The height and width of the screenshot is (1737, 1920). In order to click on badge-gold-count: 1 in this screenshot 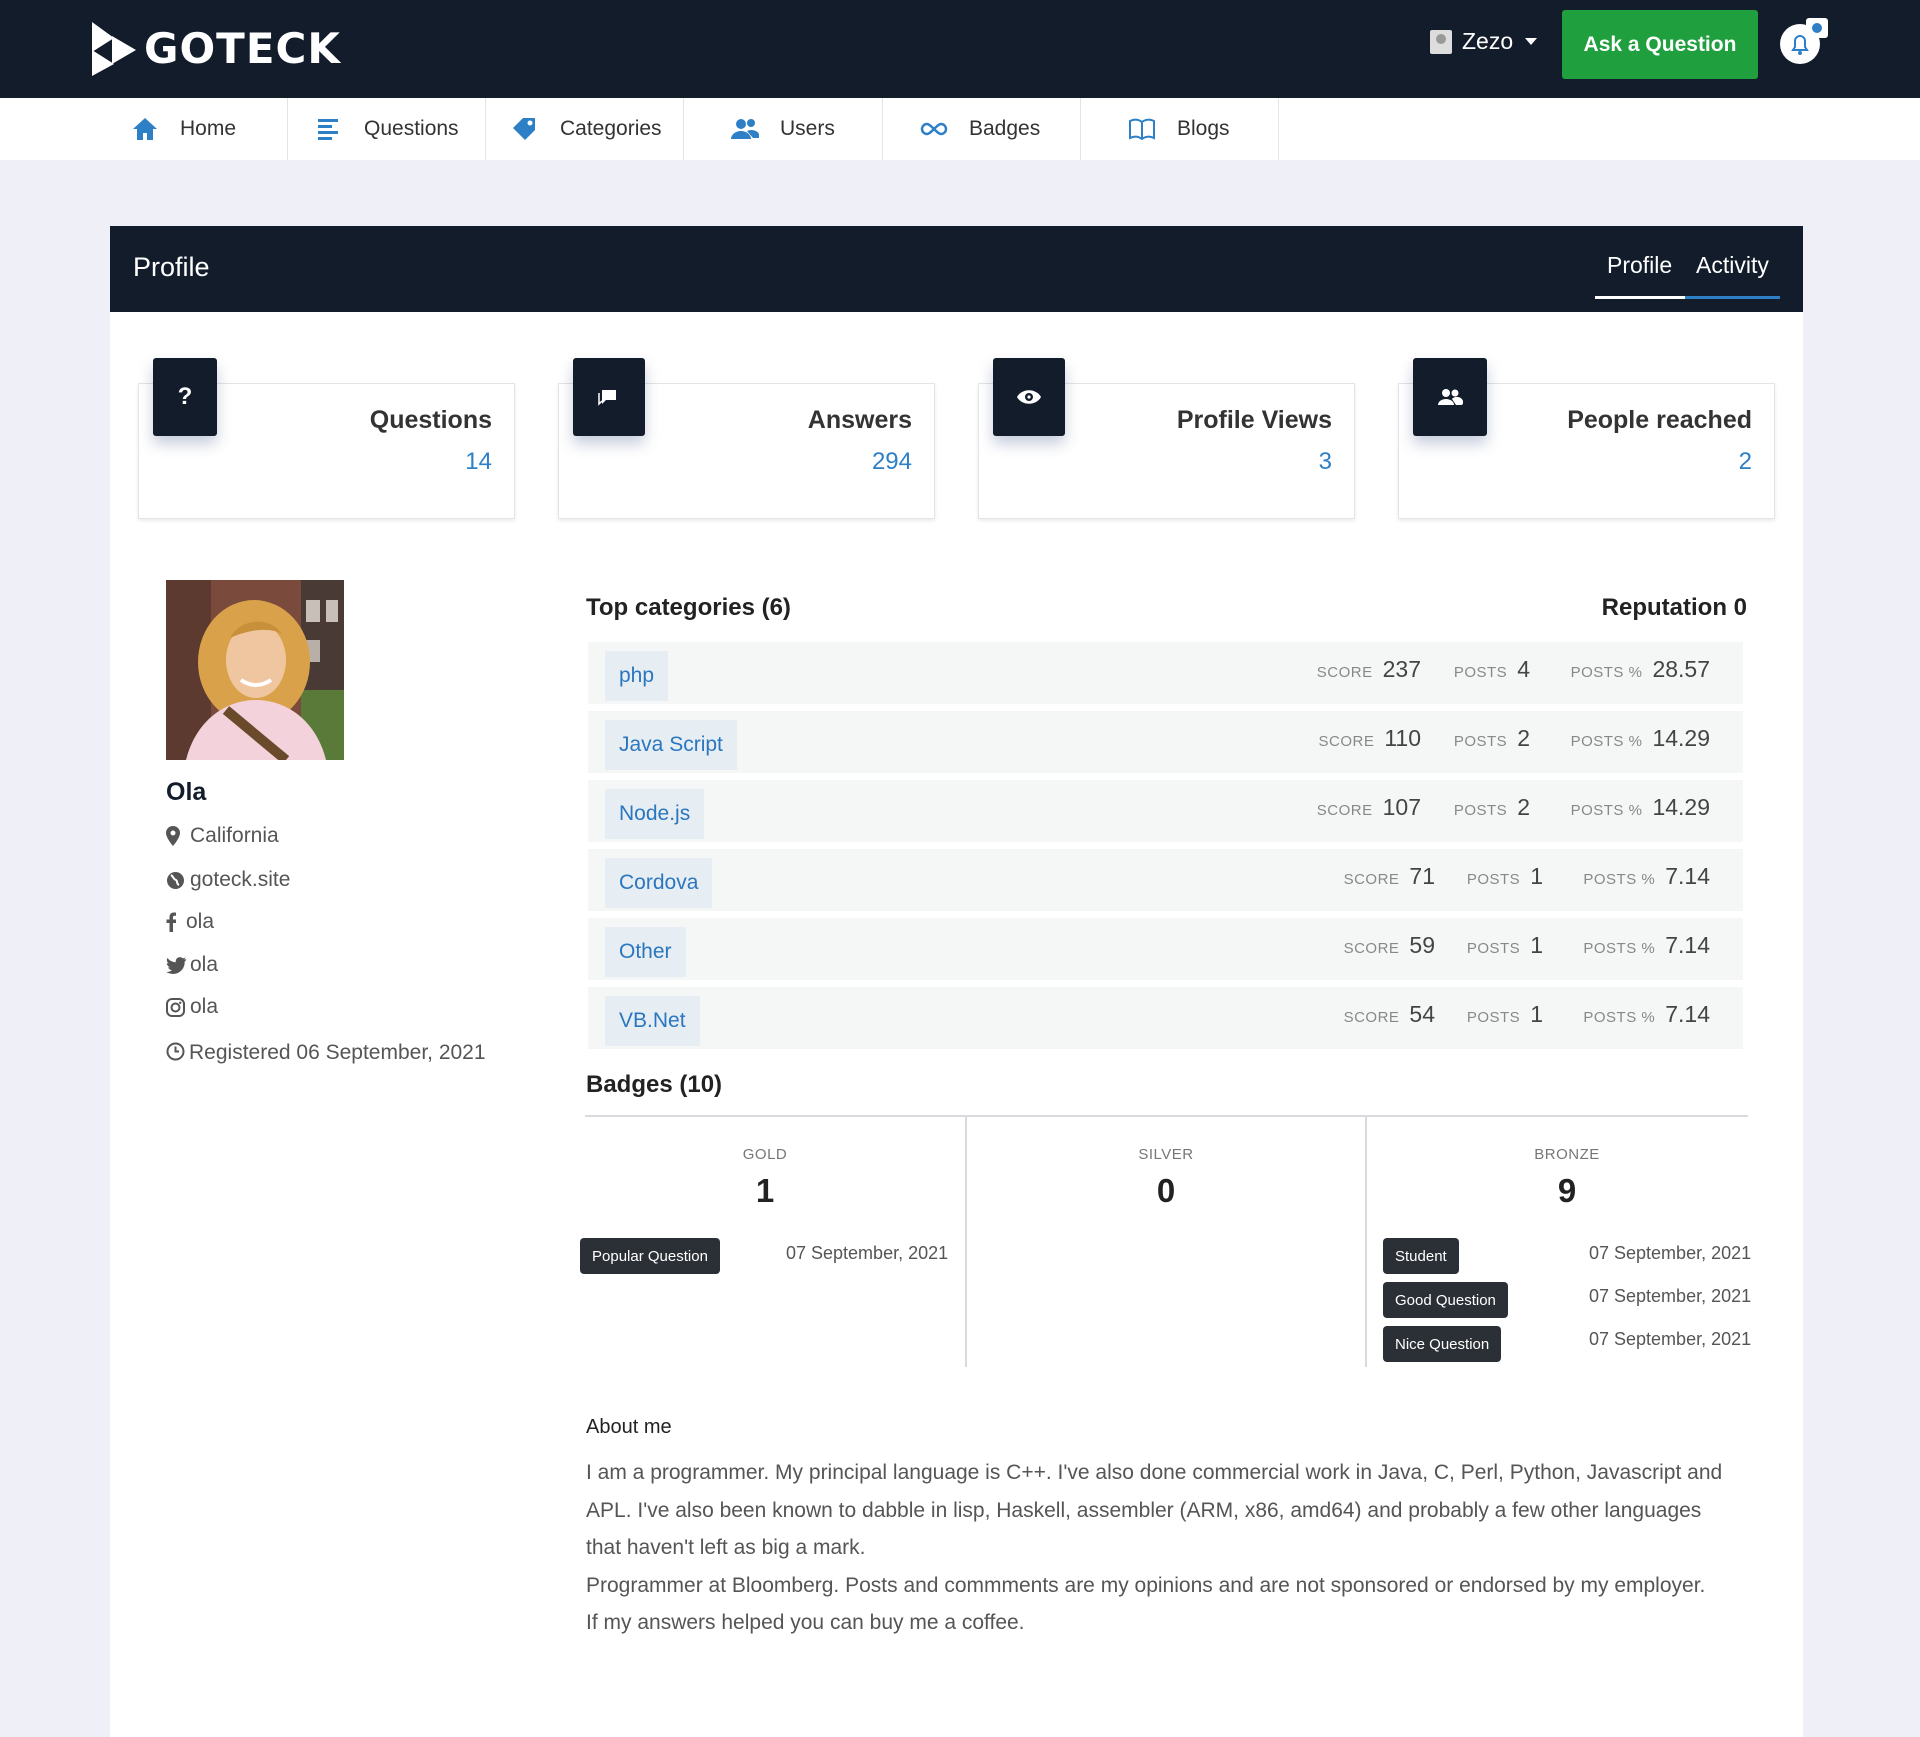, I will do `click(765, 1190)`.